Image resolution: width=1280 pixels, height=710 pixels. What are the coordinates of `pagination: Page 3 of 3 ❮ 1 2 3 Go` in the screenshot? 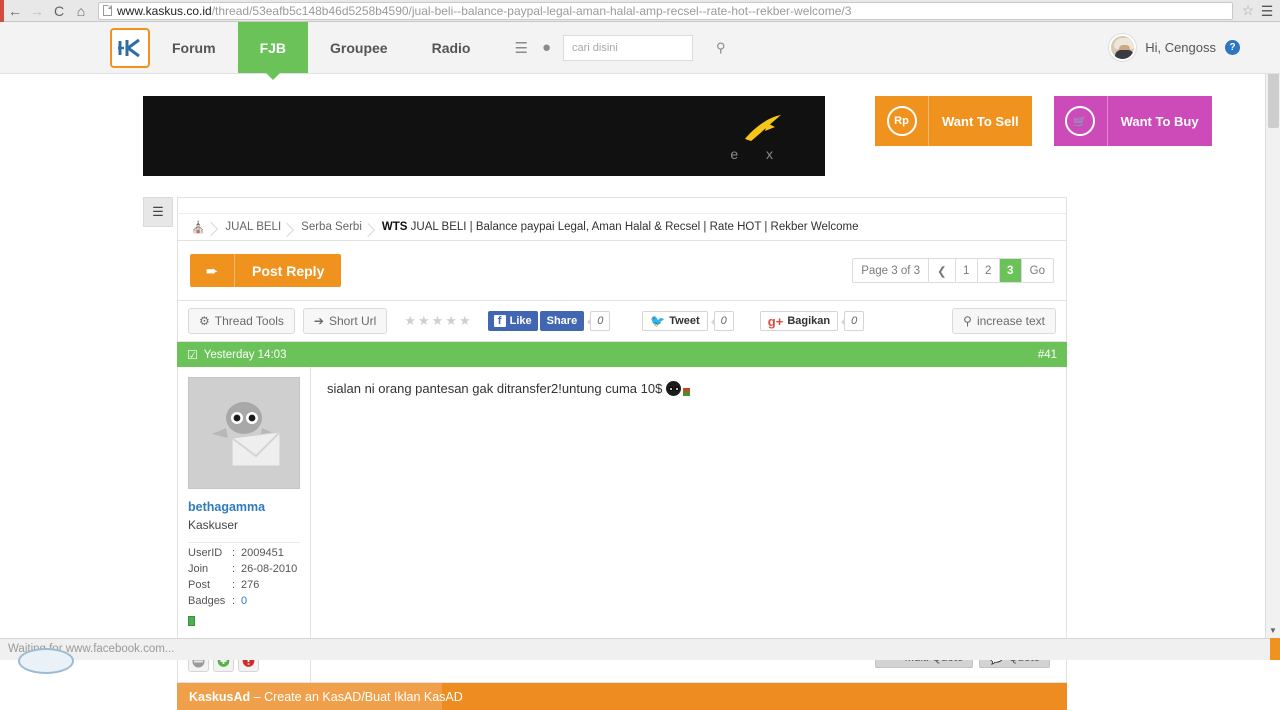 It's located at (953, 270).